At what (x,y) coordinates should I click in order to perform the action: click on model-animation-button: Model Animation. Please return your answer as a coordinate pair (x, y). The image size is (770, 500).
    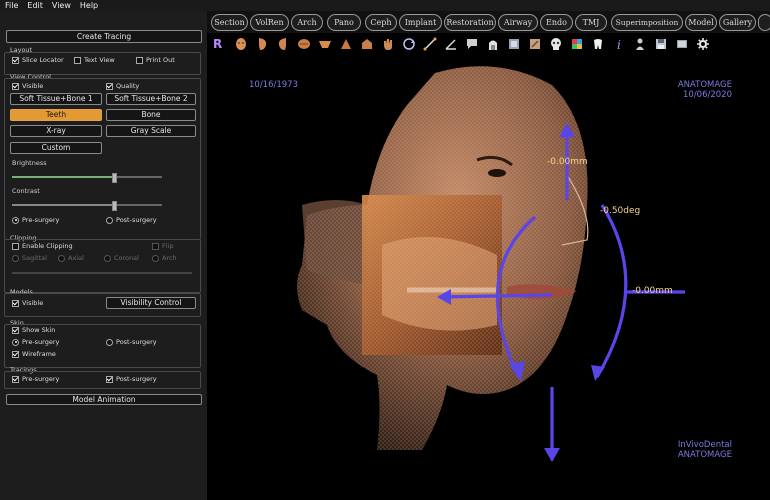
    Looking at the image, I should click on (104, 399).